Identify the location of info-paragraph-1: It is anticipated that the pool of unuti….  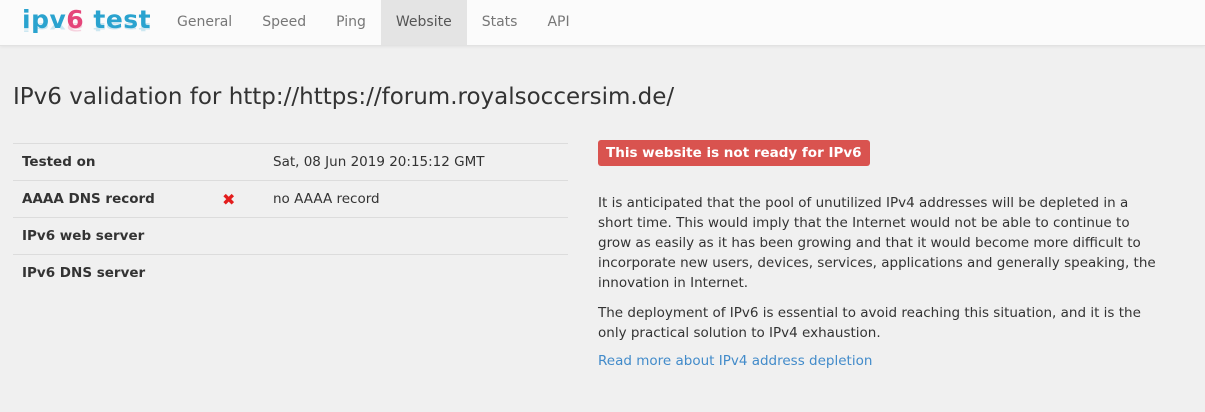
(877, 243).